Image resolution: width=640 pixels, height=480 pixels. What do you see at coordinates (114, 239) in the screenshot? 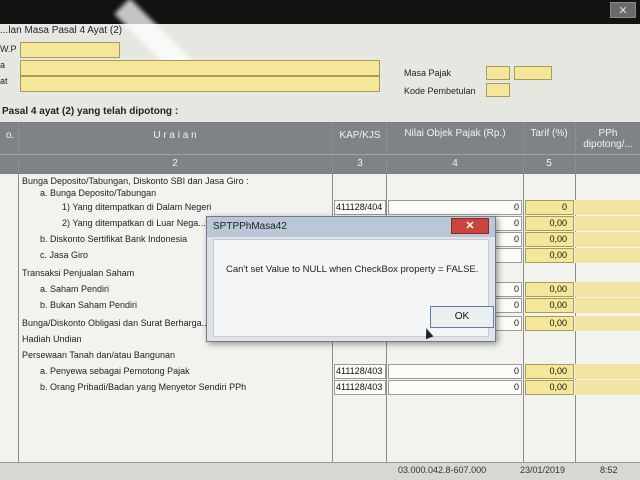
I see `row-label: b. Diskonto Sertifikat Bank Indonesia` at bounding box center [114, 239].